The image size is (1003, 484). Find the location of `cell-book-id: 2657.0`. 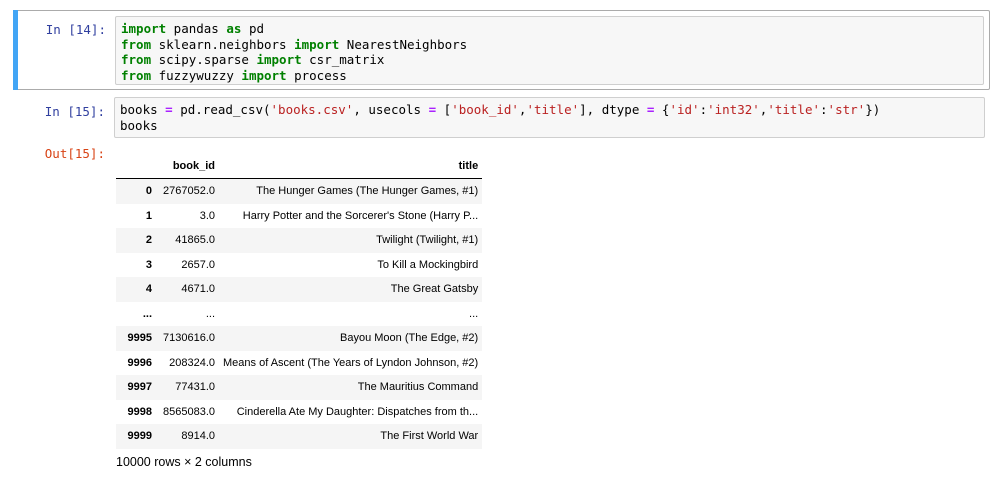

cell-book-id: 2657.0 is located at coordinates (198, 264).